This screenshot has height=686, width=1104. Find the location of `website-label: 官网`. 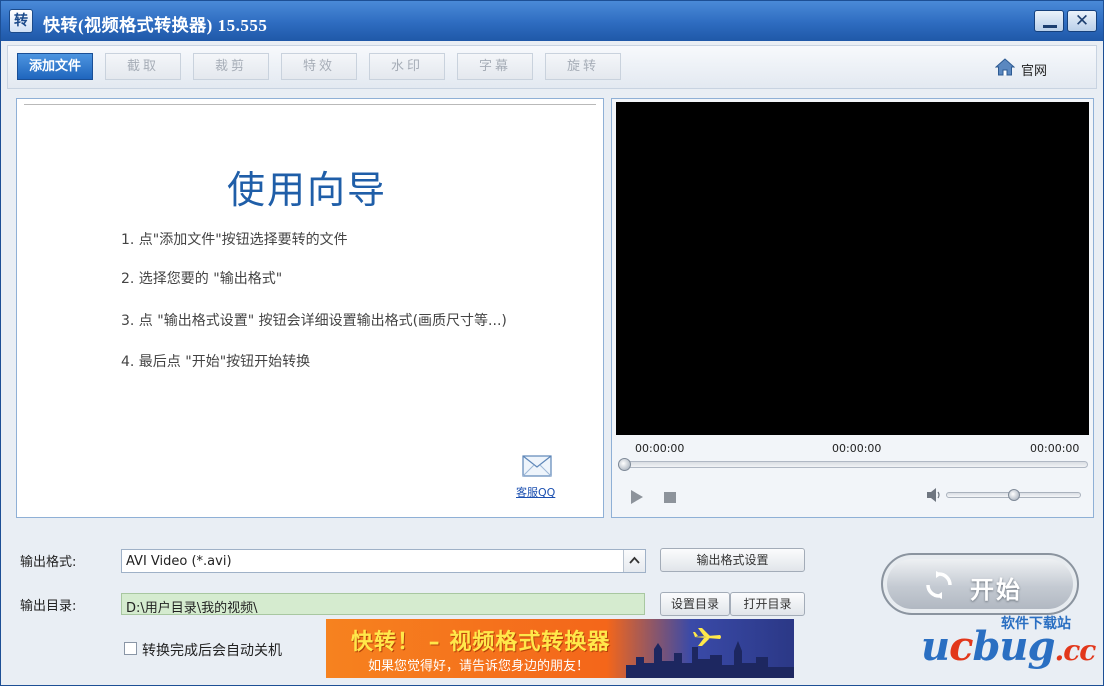

website-label: 官网 is located at coordinates (1034, 71).